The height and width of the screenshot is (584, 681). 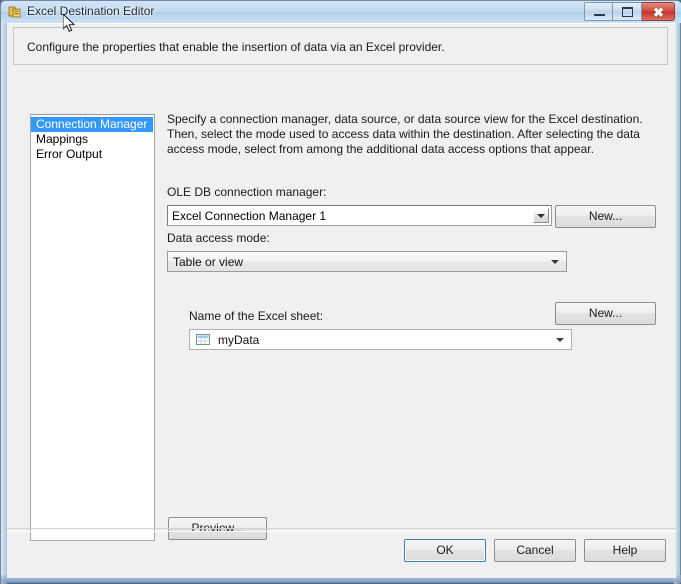 What do you see at coordinates (249, 216) in the screenshot?
I see `connection-manager-value: Excel Connection Manager 1` at bounding box center [249, 216].